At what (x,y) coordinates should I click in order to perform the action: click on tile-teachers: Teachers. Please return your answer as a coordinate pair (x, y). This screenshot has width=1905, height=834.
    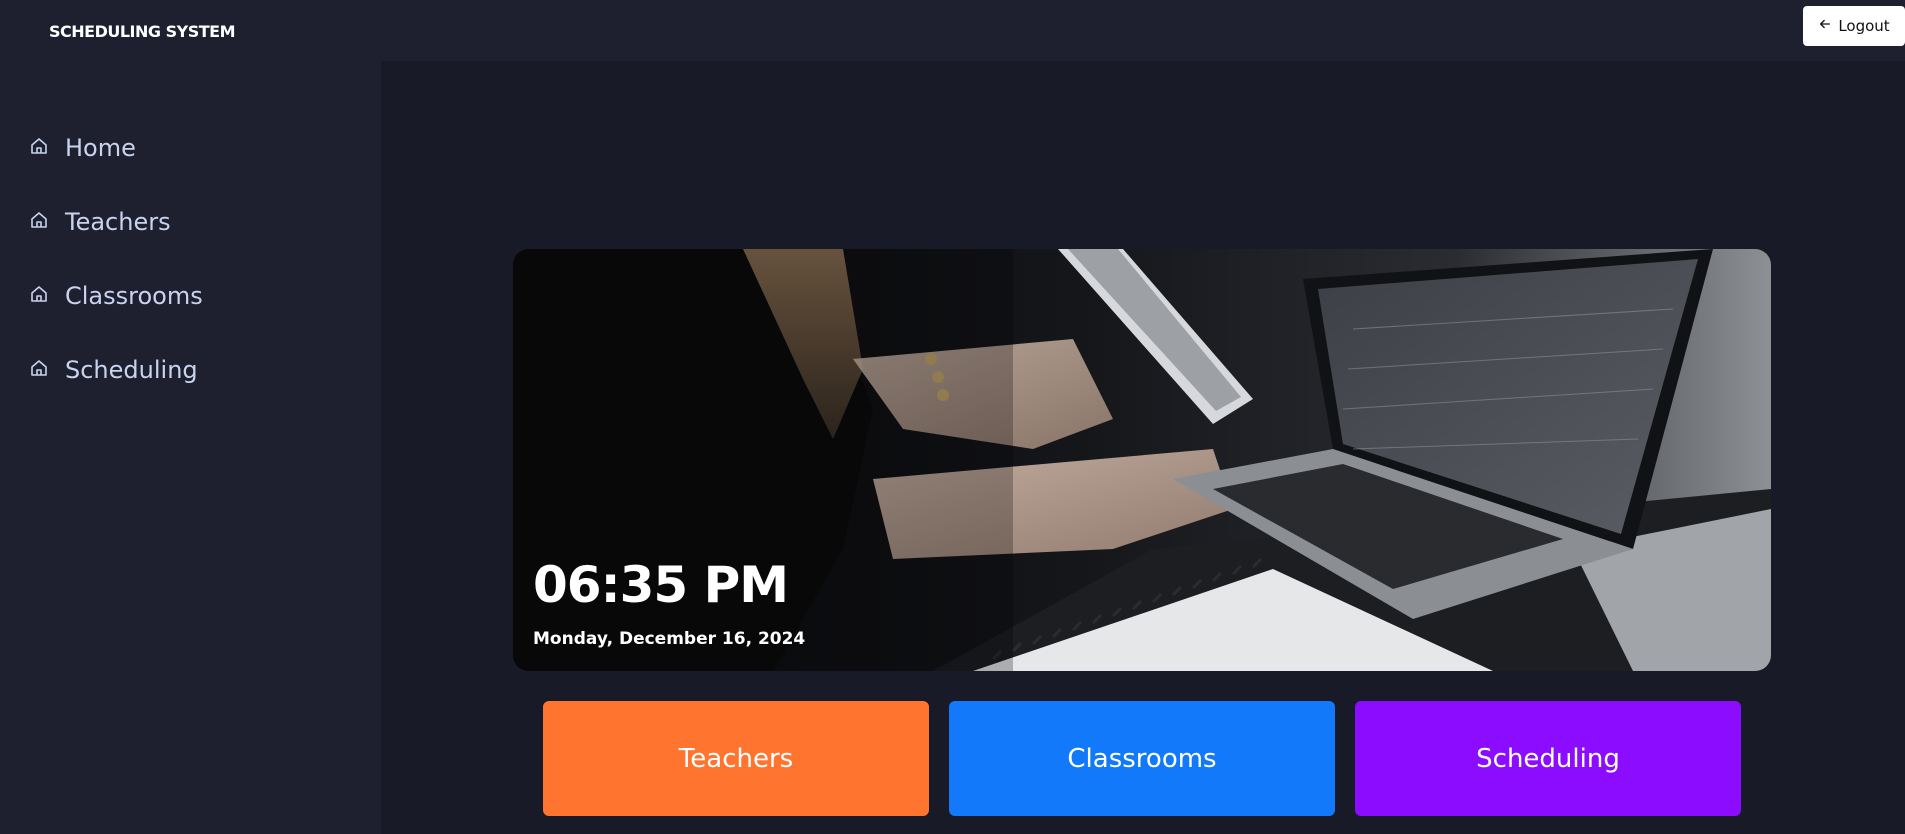
    Looking at the image, I should click on (736, 758).